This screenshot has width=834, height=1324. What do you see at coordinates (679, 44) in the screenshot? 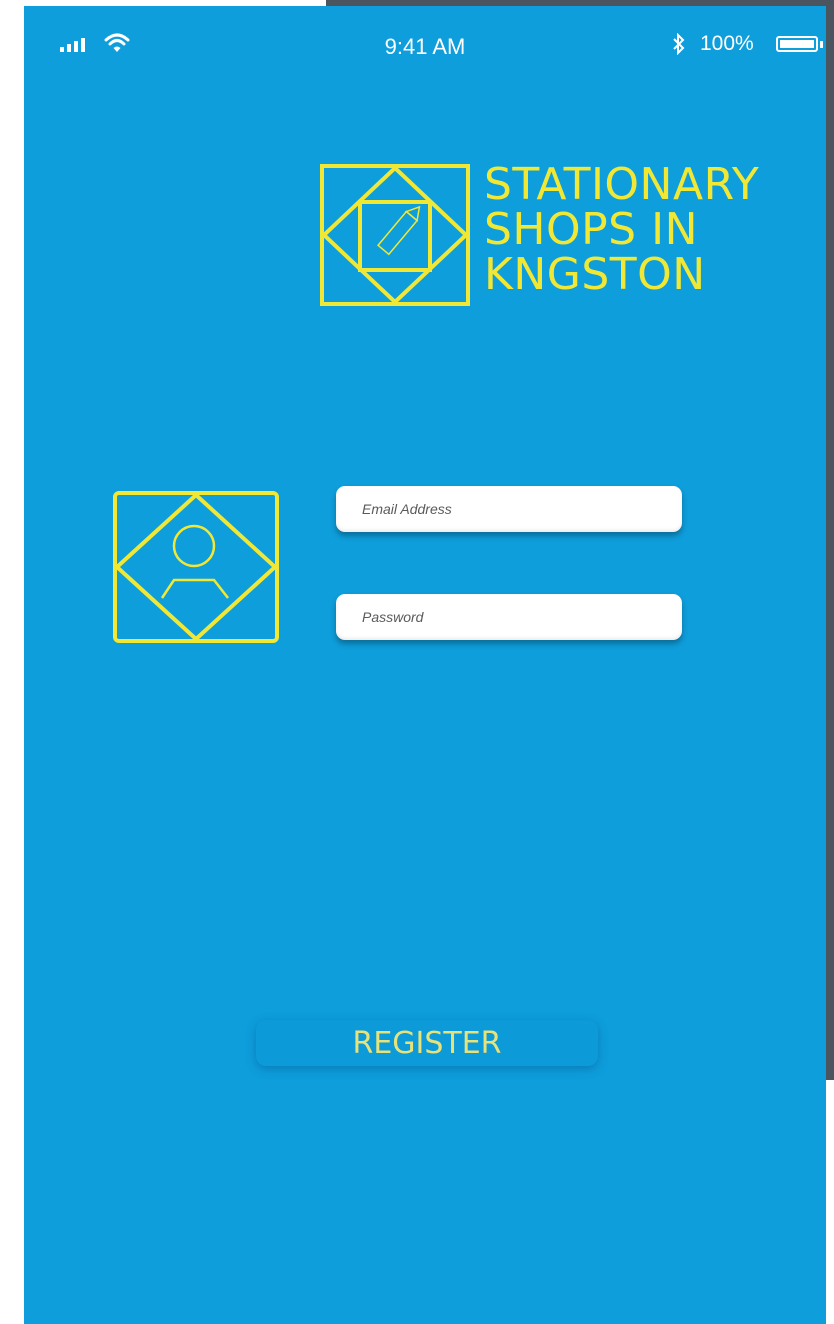
I see `bluetooth-icon` at bounding box center [679, 44].